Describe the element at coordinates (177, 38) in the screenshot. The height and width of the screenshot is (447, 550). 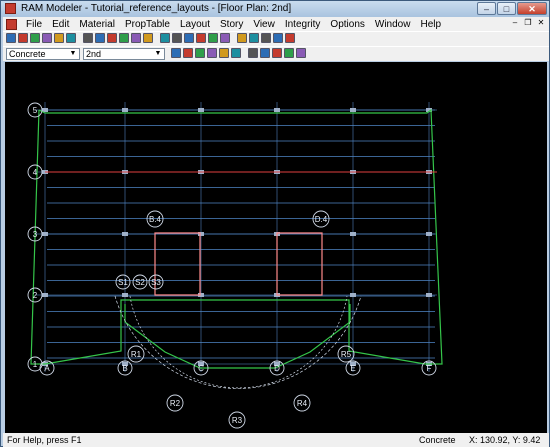
I see `copy-icon` at that location.